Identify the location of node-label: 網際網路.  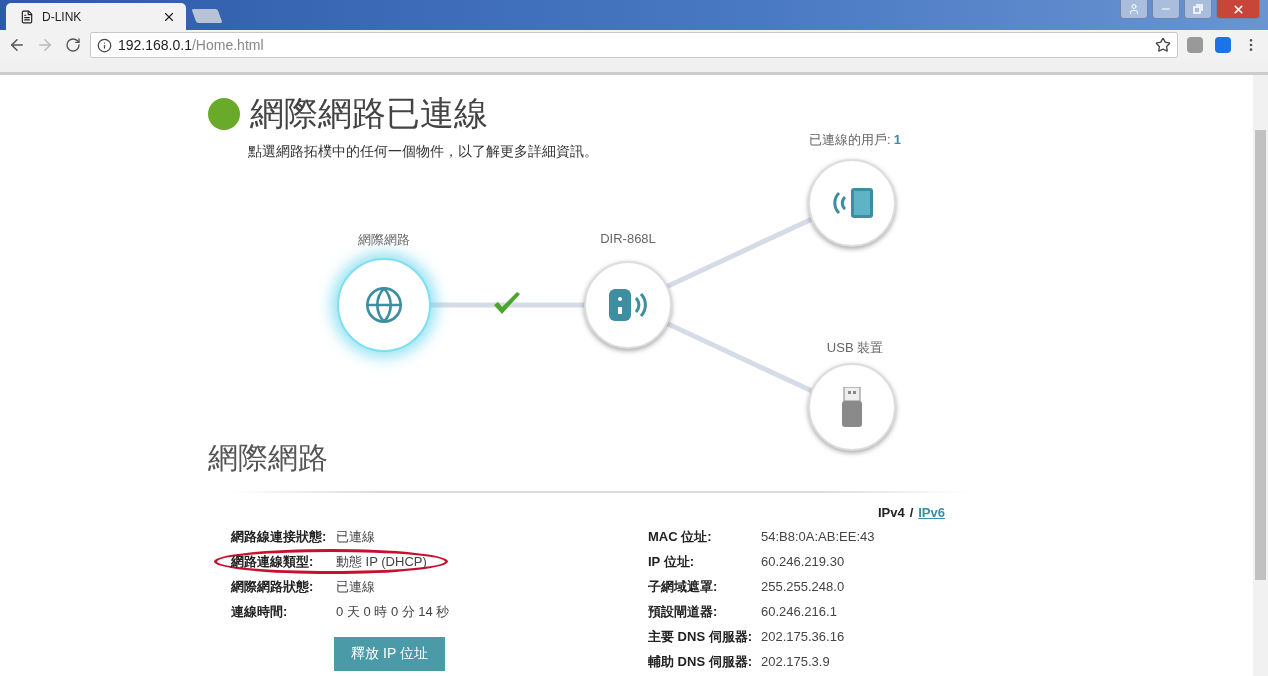
(384, 240).